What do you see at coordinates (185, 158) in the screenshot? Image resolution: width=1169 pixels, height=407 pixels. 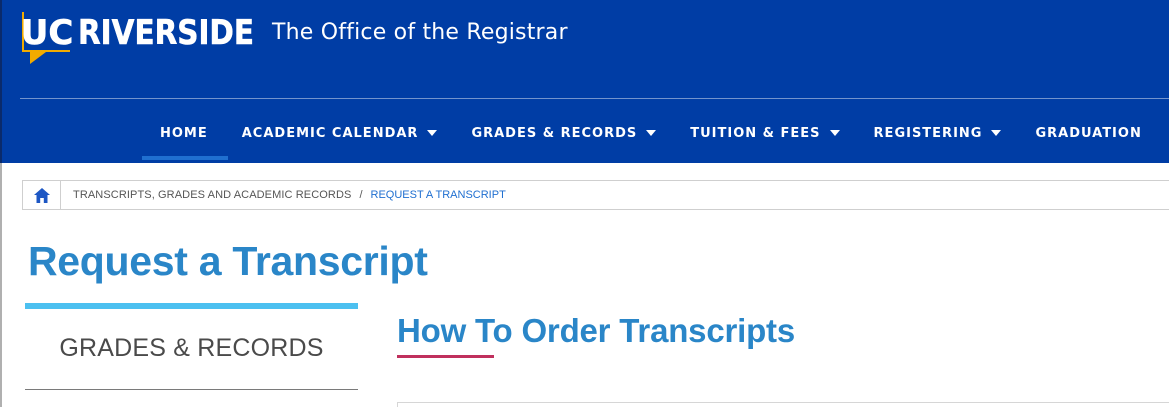 I see `nav-active-indicator` at bounding box center [185, 158].